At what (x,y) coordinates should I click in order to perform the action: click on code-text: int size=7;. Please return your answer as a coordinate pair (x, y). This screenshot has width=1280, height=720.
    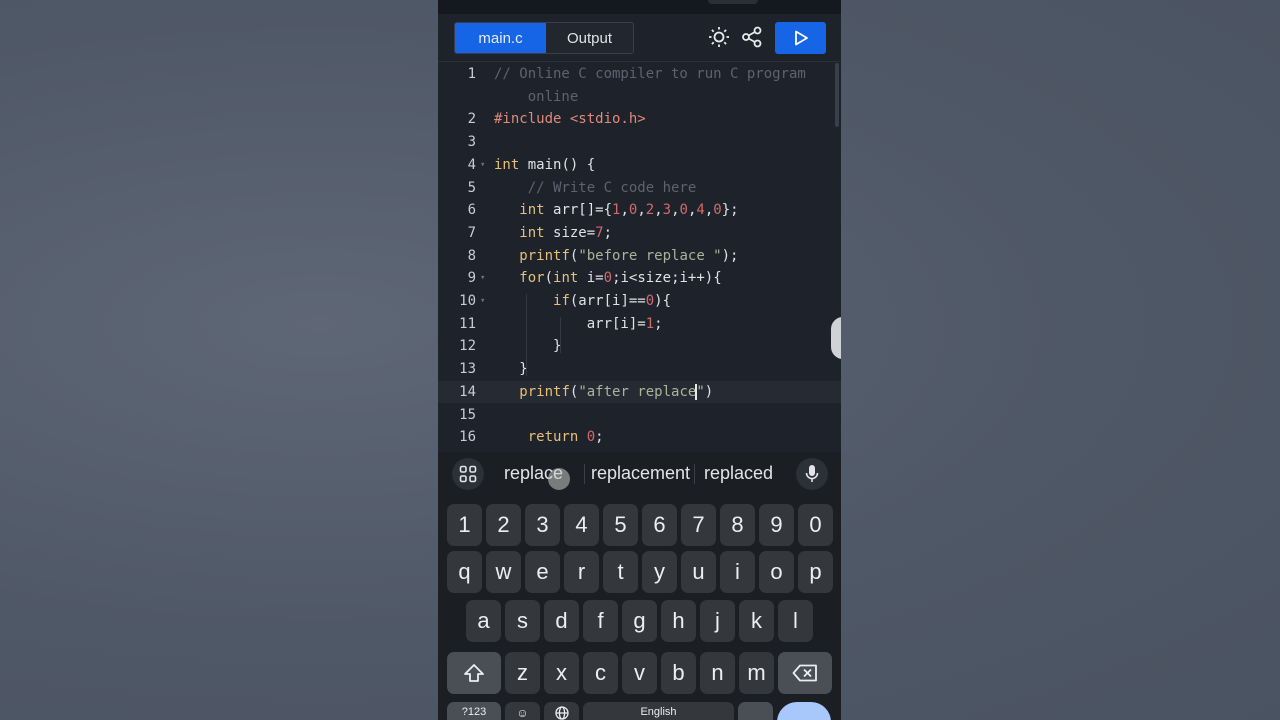
    Looking at the image, I should click on (566, 232).